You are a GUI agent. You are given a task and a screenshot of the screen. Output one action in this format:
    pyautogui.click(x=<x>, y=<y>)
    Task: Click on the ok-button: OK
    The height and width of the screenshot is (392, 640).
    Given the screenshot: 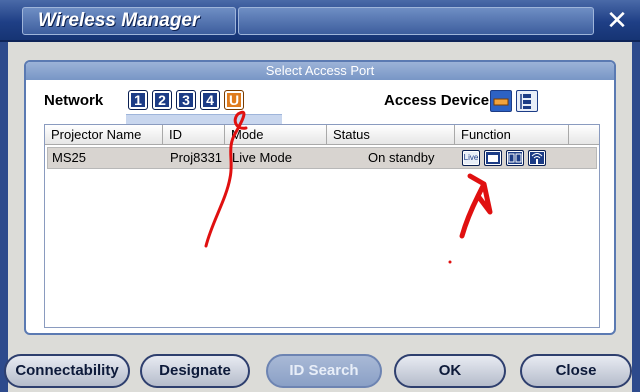 What is the action you would take?
    pyautogui.click(x=450, y=371)
    